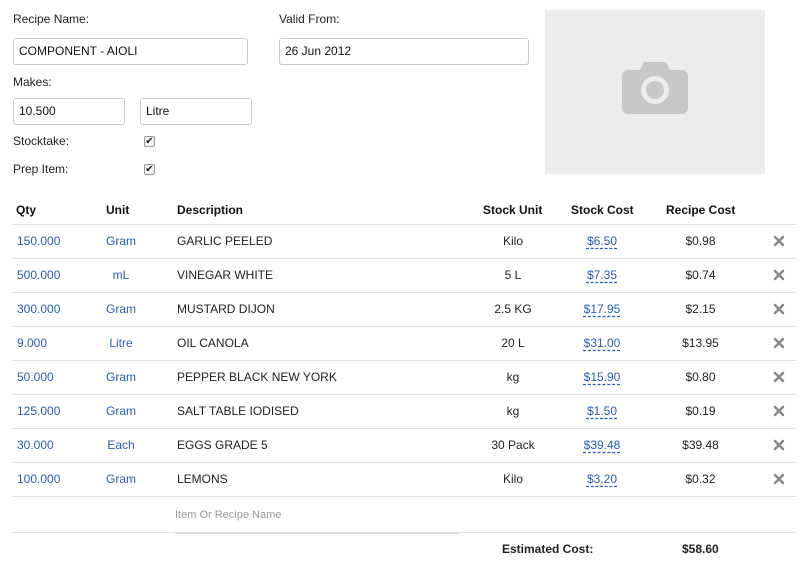 Image resolution: width=805 pixels, height=564 pixels. I want to click on row-recipe-cost: $13.95, so click(700, 343).